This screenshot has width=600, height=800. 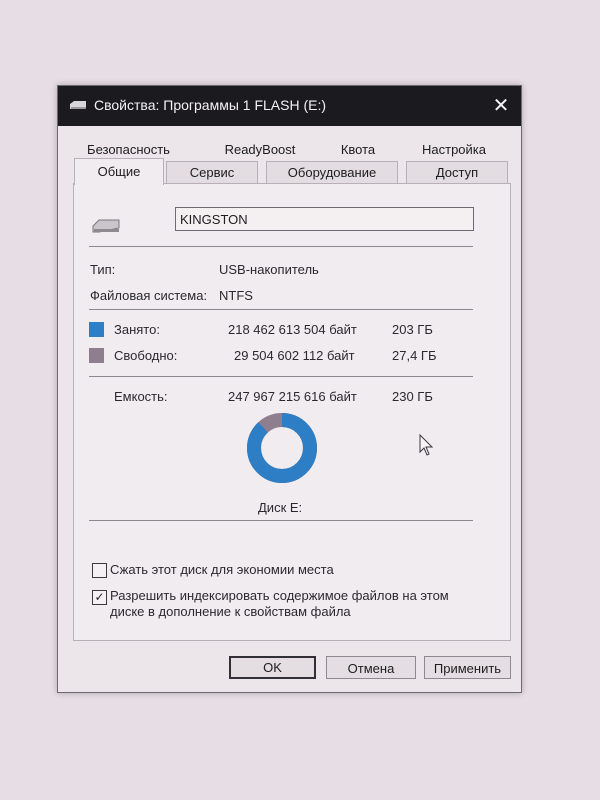 I want to click on compress-drive-label: Сжать этот диск для экономии места, so click(x=222, y=569).